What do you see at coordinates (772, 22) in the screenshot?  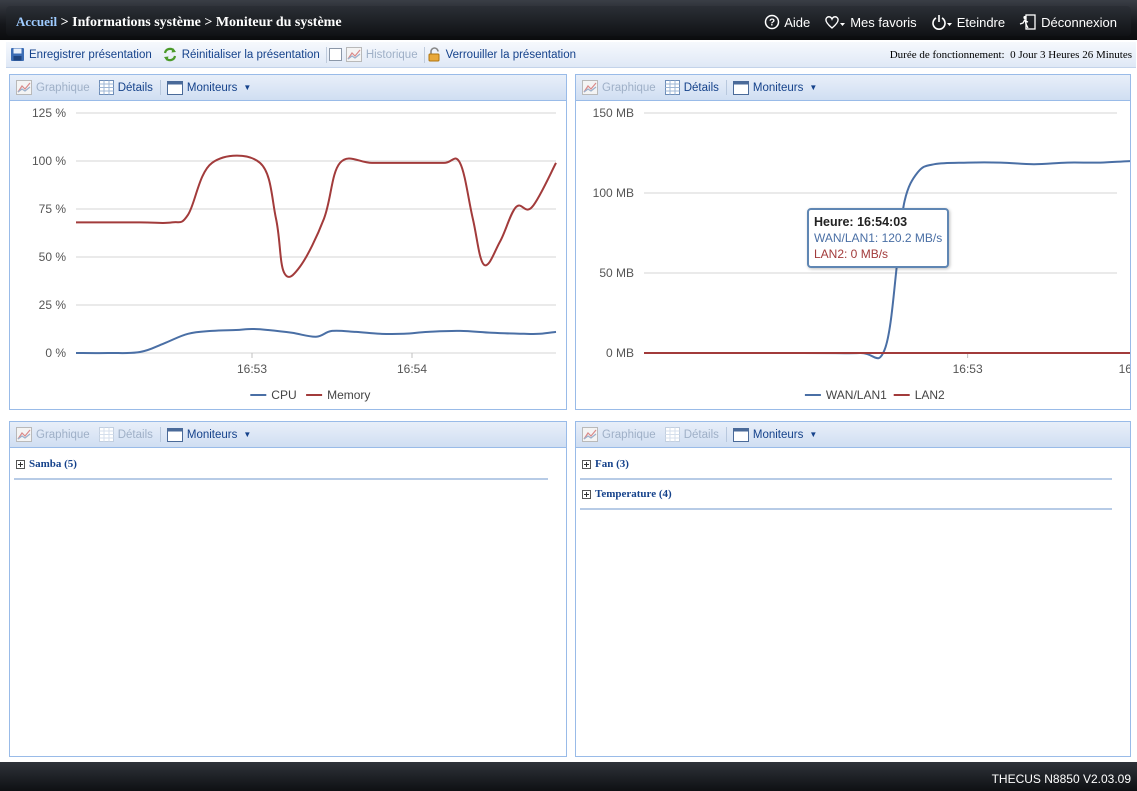 I see `help-icon: ?` at bounding box center [772, 22].